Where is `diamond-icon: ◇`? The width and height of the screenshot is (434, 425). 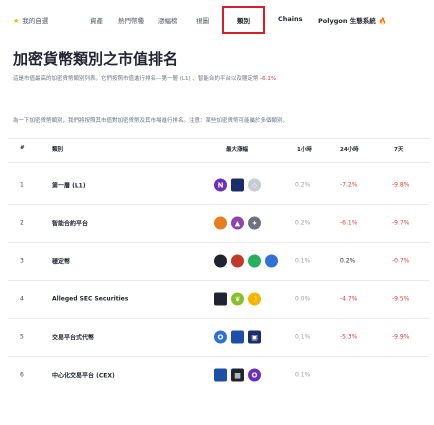 diamond-icon: ◇ is located at coordinates (254, 185).